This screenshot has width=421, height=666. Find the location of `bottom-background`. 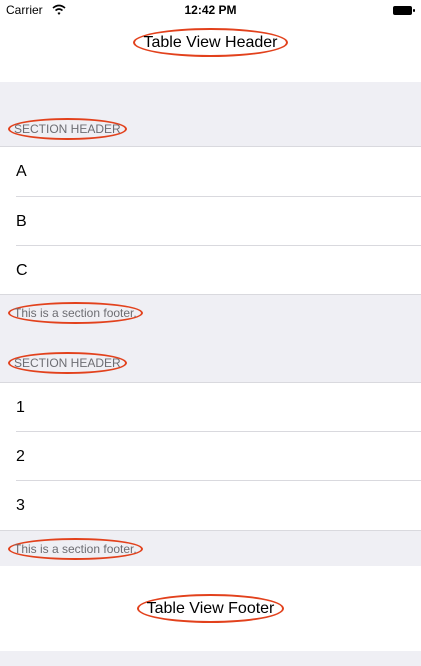

bottom-background is located at coordinates (210, 658).